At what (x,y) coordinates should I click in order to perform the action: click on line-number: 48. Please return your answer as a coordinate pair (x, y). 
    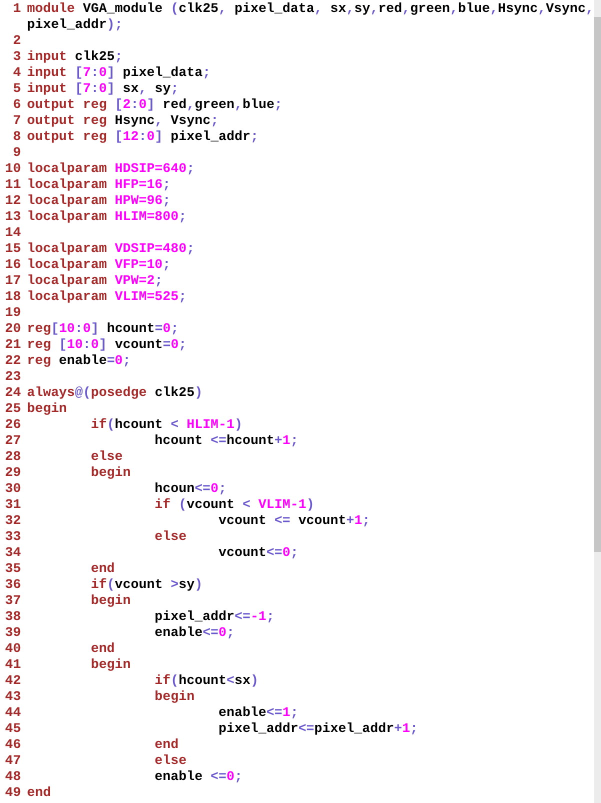
    Looking at the image, I should click on (12, 777).